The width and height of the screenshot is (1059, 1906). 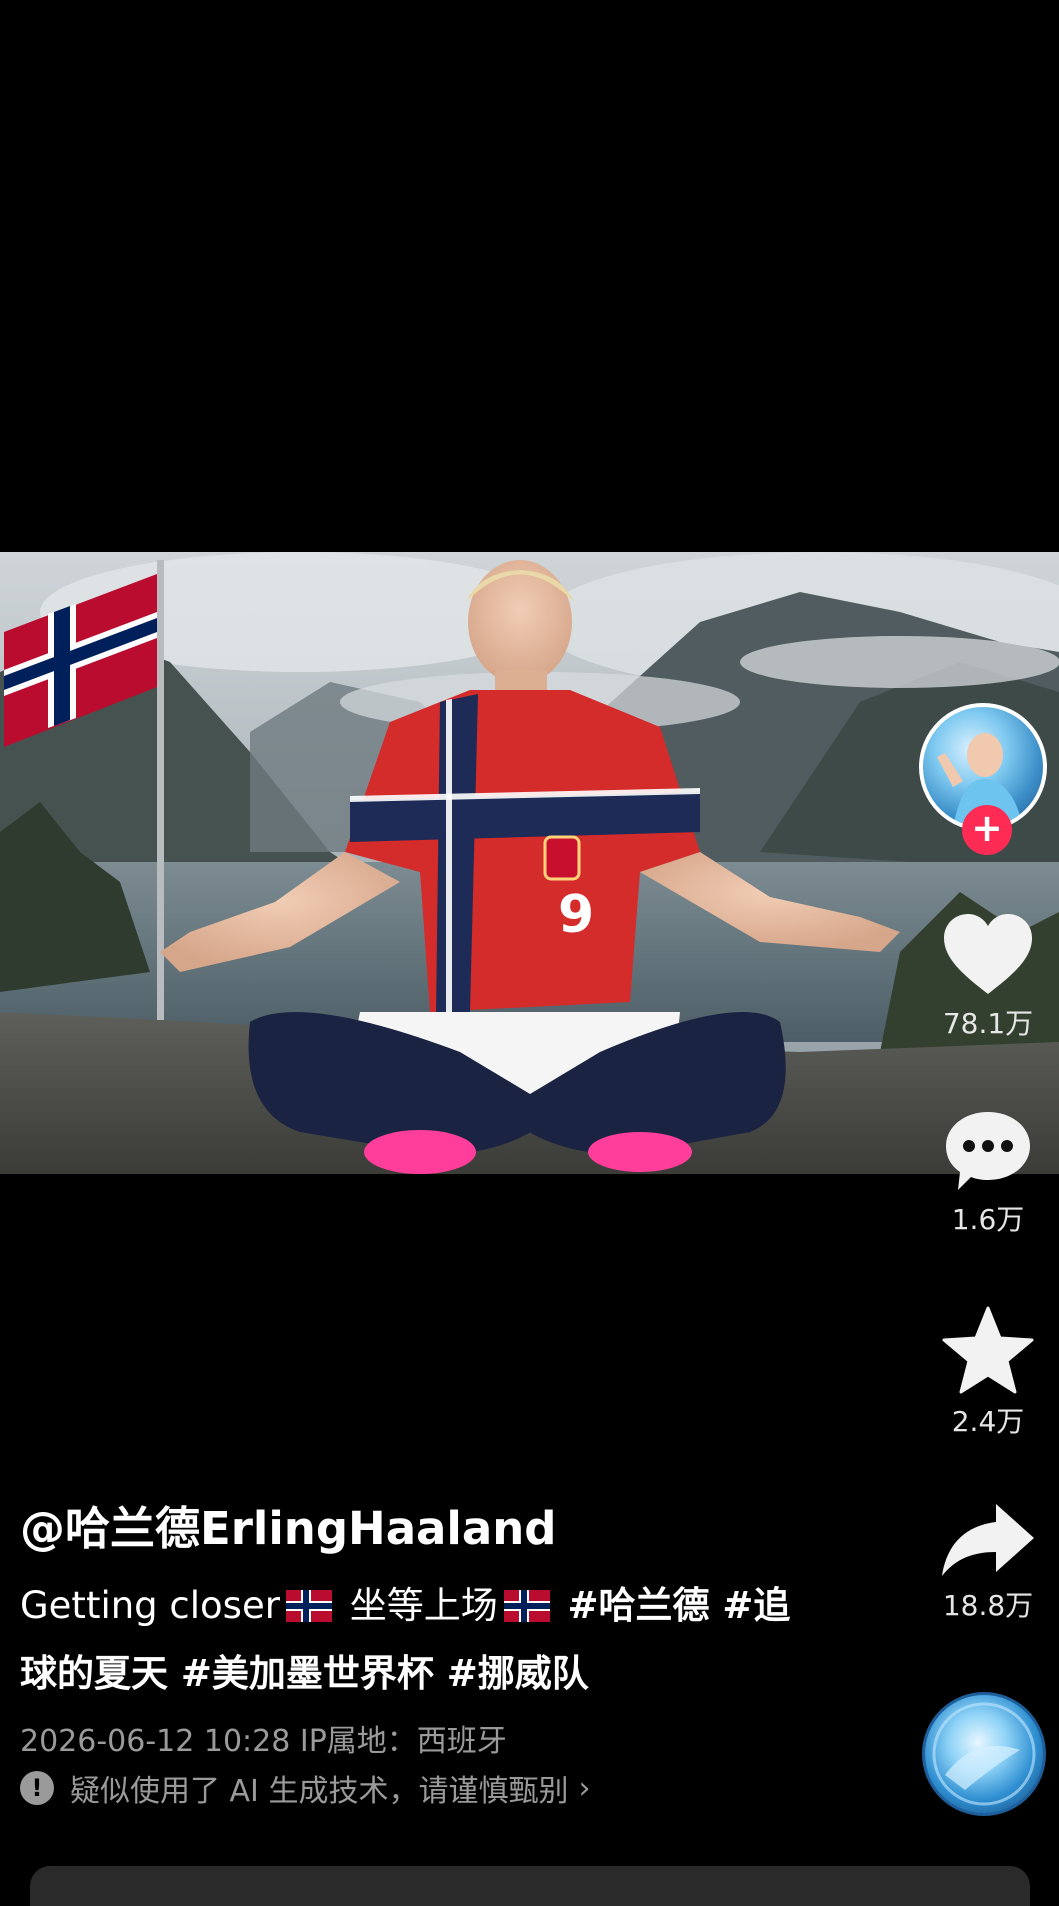 What do you see at coordinates (988, 1023) in the screenshot?
I see `like-count: 78.1万` at bounding box center [988, 1023].